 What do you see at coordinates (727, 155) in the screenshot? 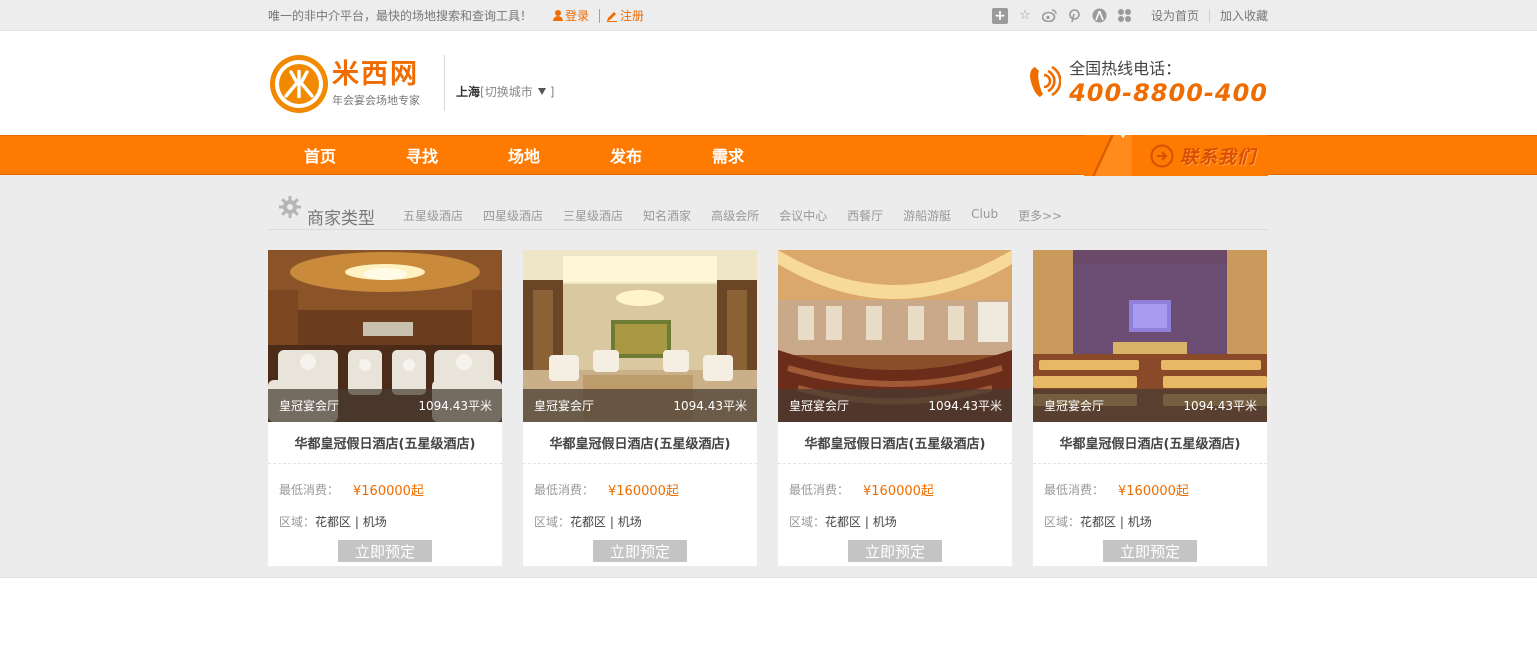
I see `nav-item-demand: 需求` at bounding box center [727, 155].